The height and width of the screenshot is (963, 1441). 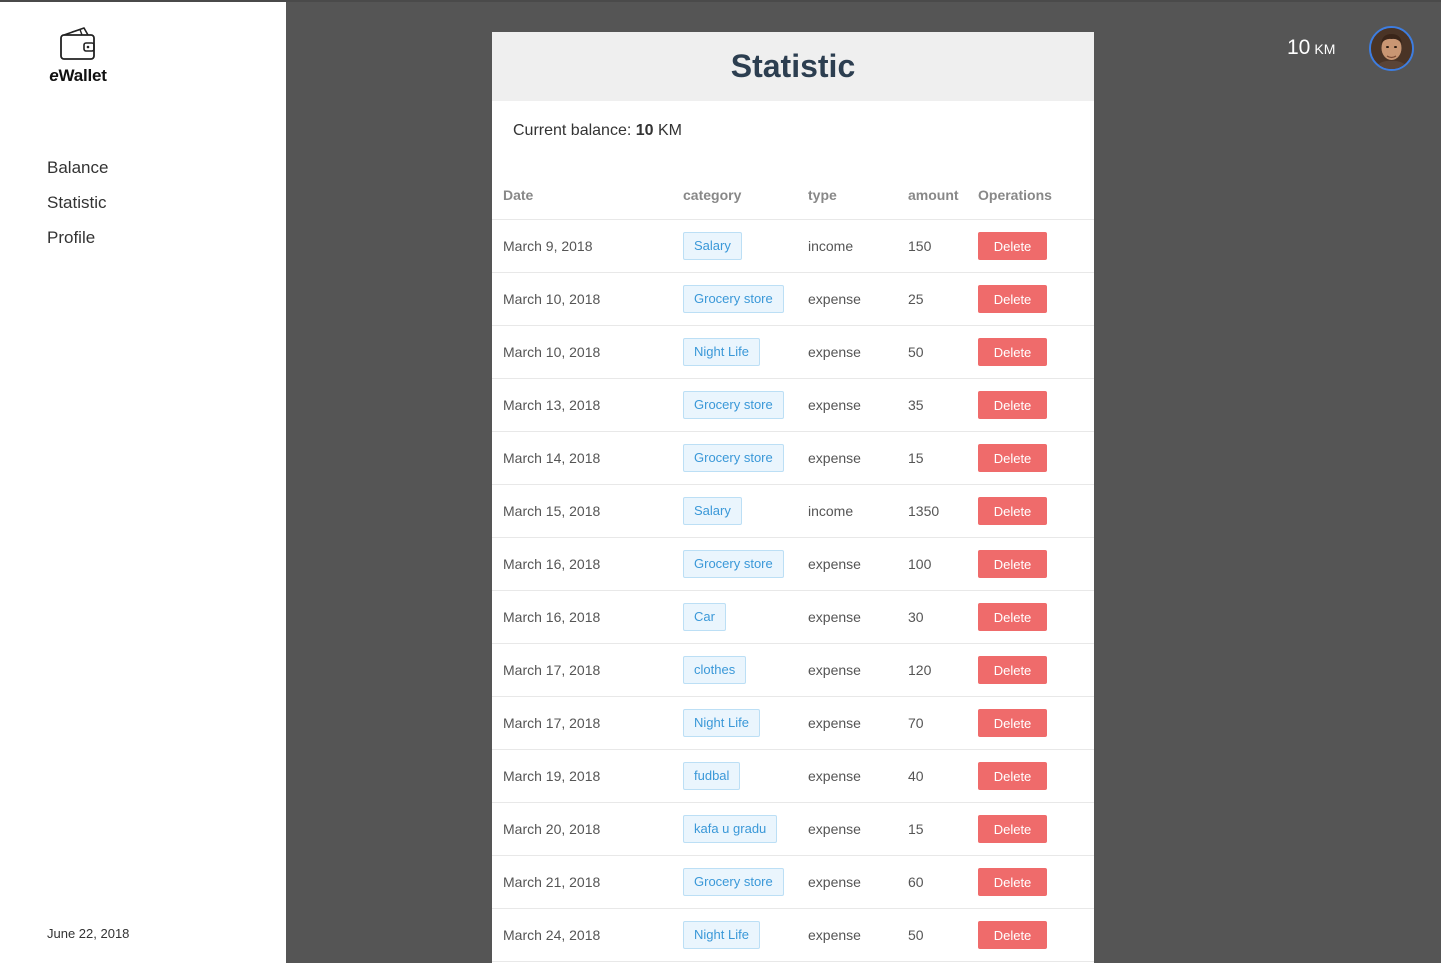 What do you see at coordinates (822, 195) in the screenshot?
I see `column-header-type: type` at bounding box center [822, 195].